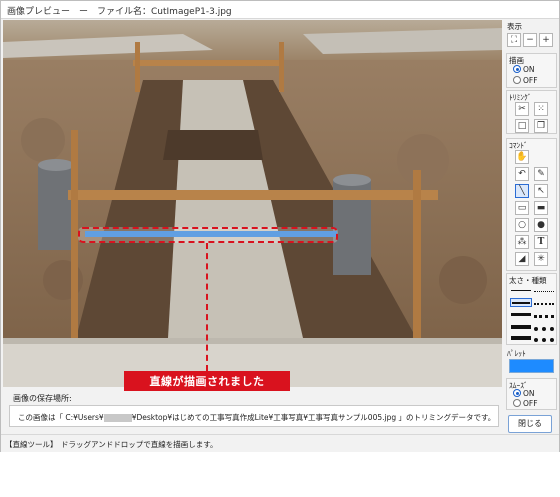  I want to click on line-drawn-callout: 直線が描画されました, so click(207, 382).